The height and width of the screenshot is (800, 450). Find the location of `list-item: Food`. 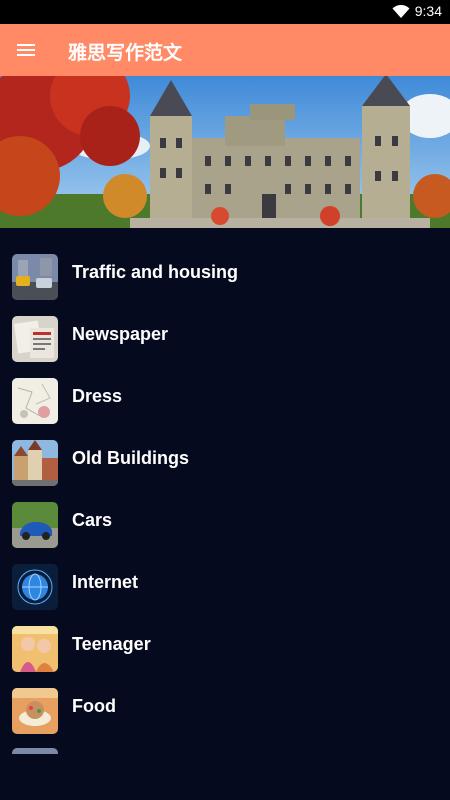

list-item: Food is located at coordinates (225, 705).